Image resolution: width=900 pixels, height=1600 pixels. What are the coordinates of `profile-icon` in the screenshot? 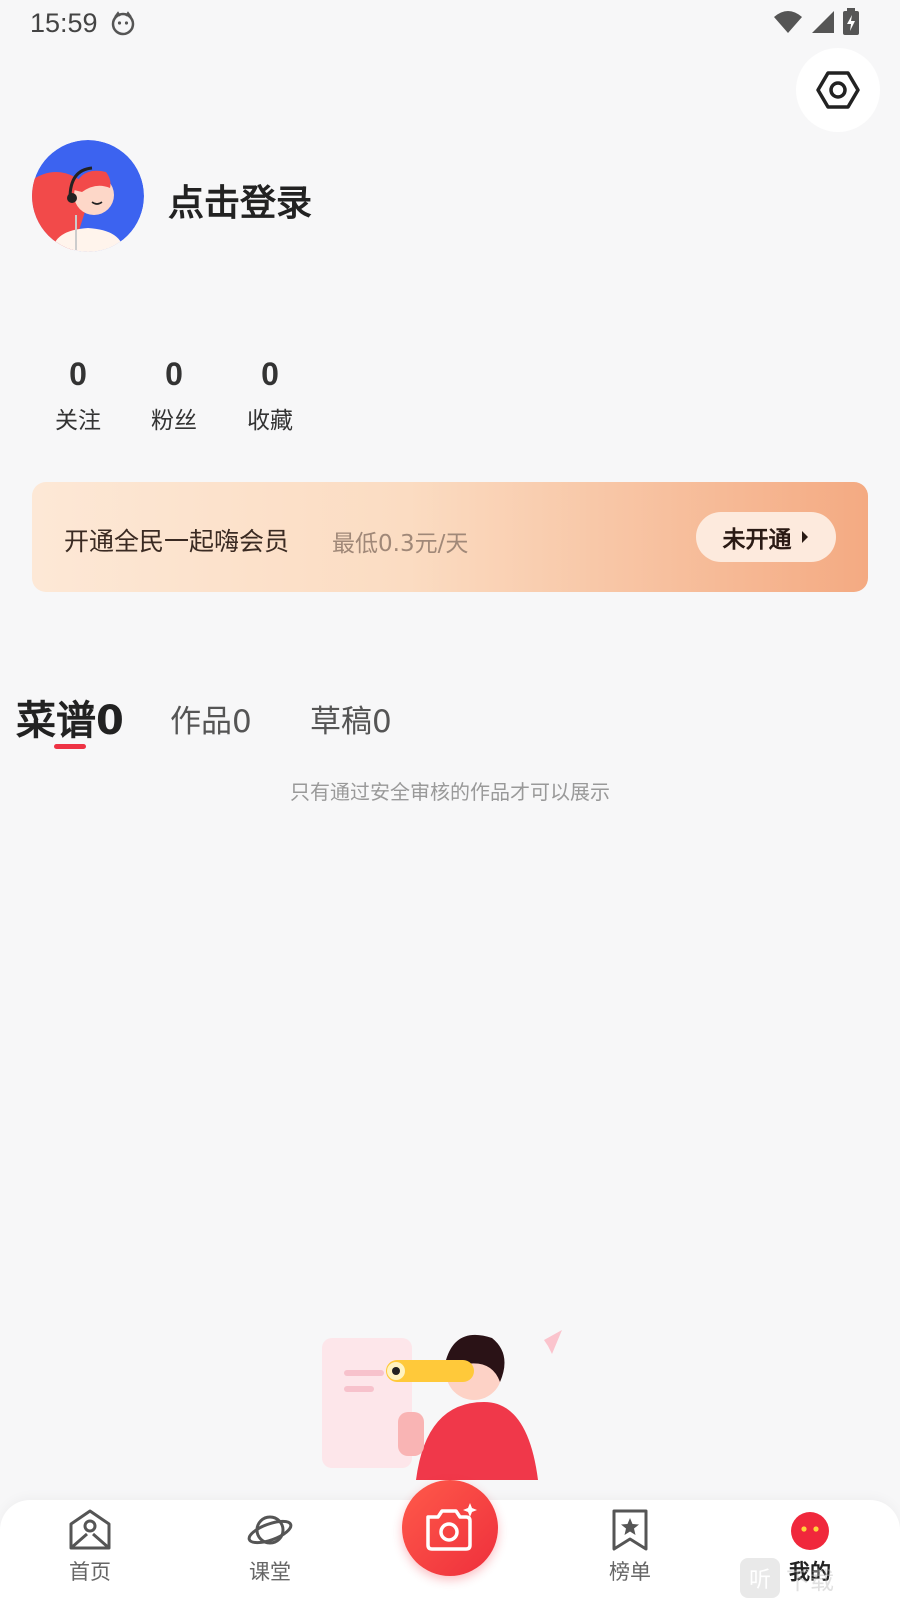 It's located at (810, 1531).